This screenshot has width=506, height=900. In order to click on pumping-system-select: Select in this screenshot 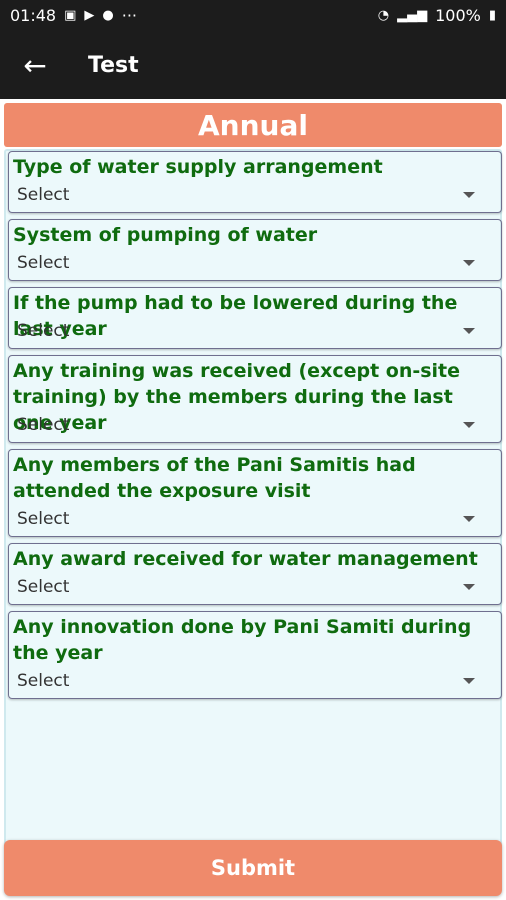, I will do `click(255, 263)`.